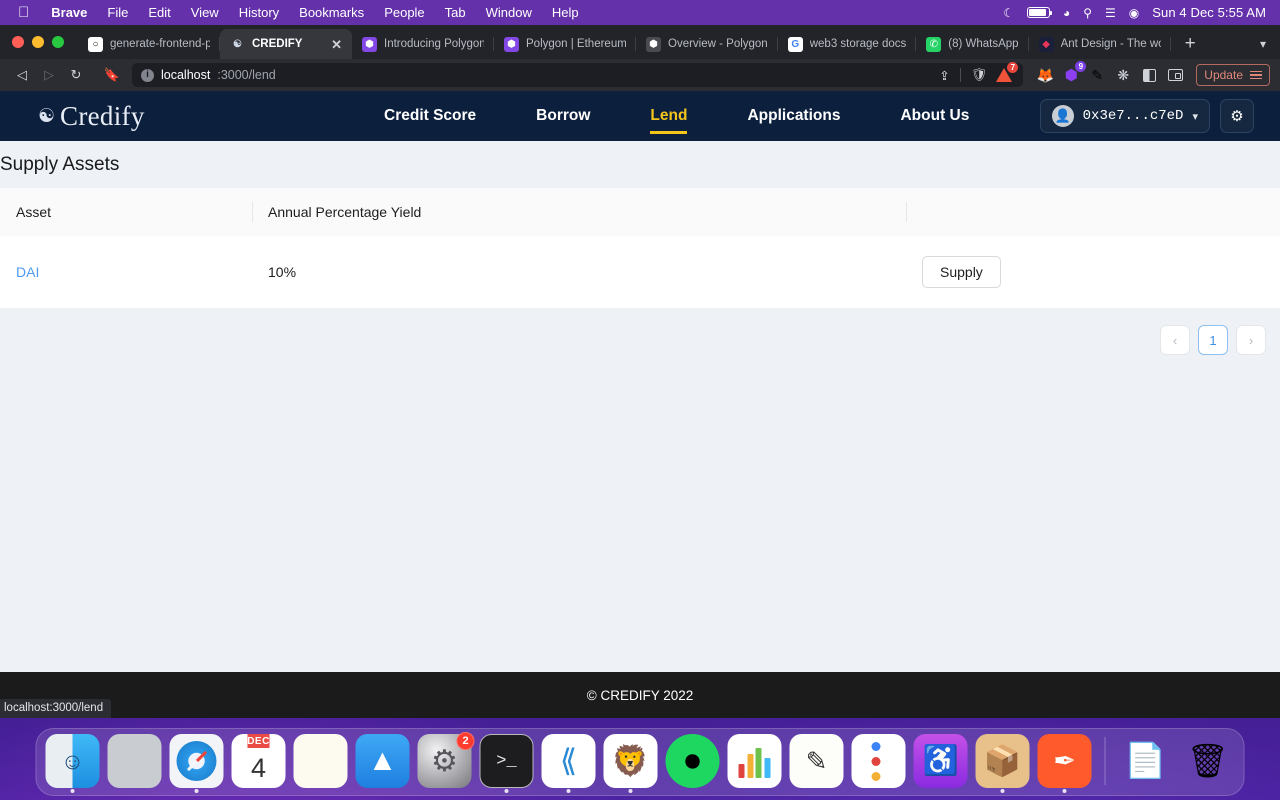 This screenshot has width=1280, height=800. Describe the element at coordinates (336, 44) in the screenshot. I see `close-tab-button: ✕` at that location.